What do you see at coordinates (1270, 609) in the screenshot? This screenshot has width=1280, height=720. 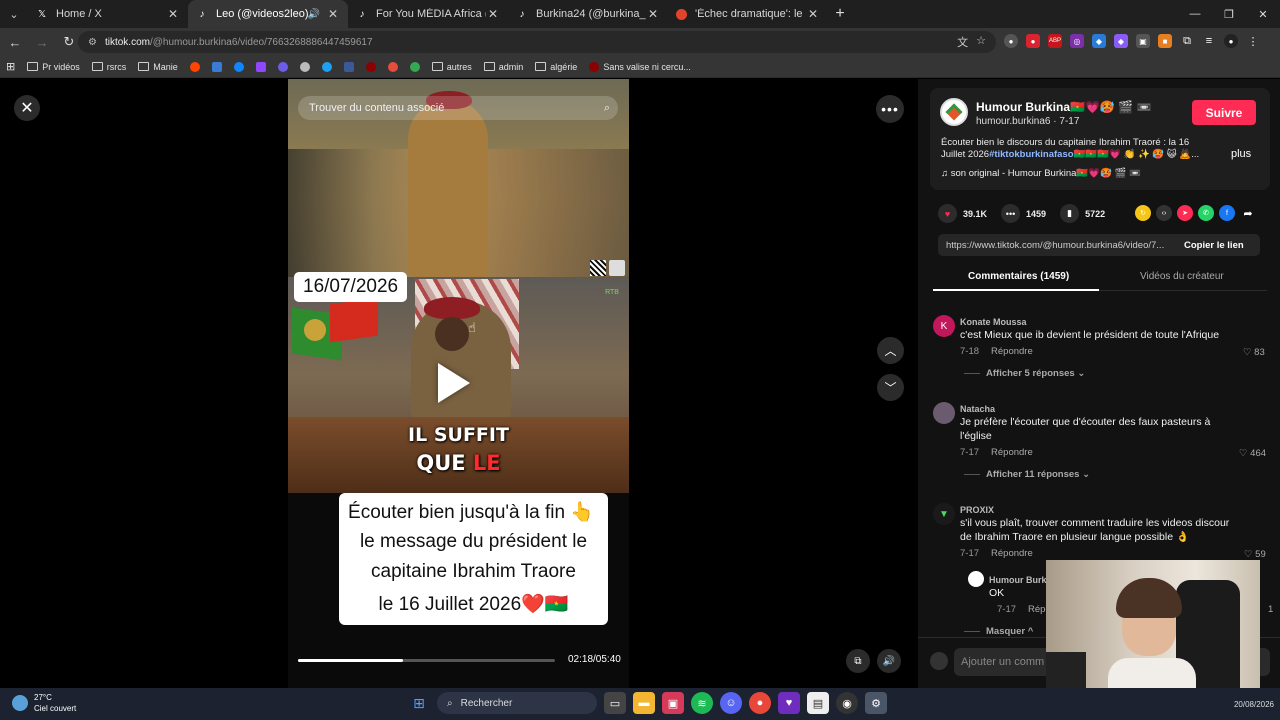 I see `reply-like: 1` at bounding box center [1270, 609].